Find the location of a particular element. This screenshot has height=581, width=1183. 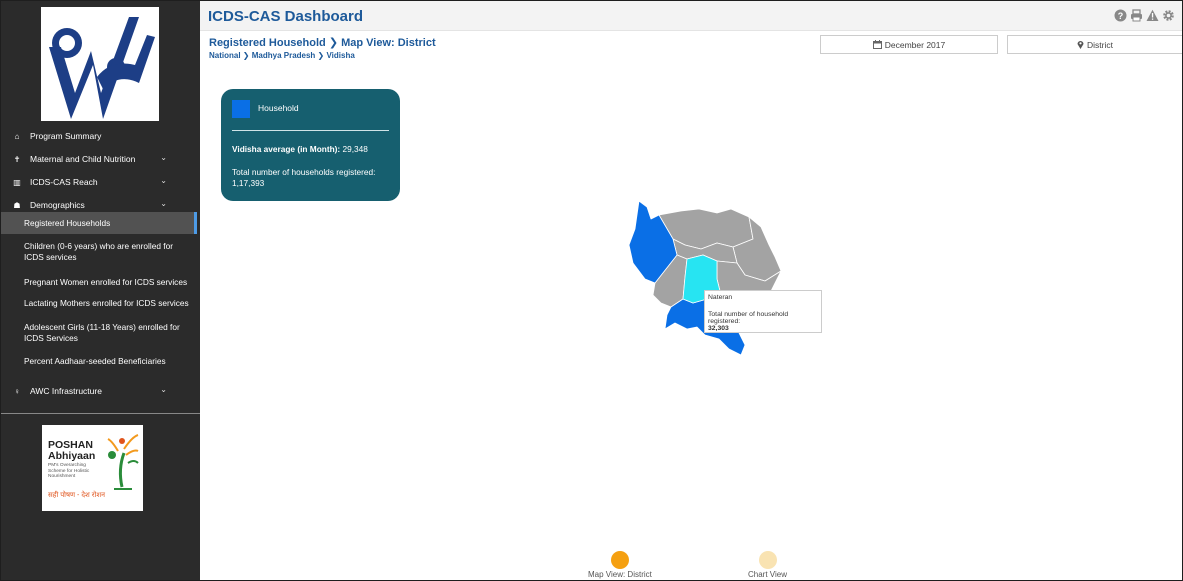

top-bar: ICDS-CAS Dashboard ? is located at coordinates (691, 16).